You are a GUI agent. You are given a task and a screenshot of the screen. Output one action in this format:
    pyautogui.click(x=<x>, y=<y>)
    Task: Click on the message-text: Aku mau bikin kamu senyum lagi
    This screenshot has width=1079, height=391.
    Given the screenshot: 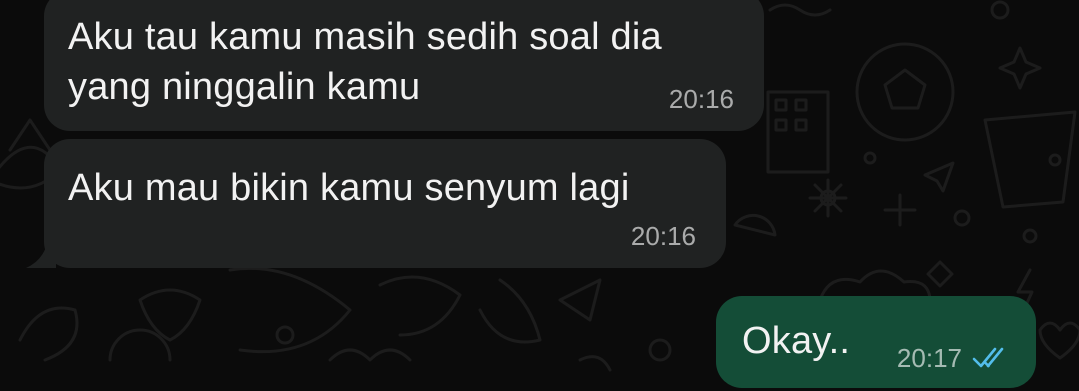 What is the action you would take?
    pyautogui.click(x=349, y=188)
    